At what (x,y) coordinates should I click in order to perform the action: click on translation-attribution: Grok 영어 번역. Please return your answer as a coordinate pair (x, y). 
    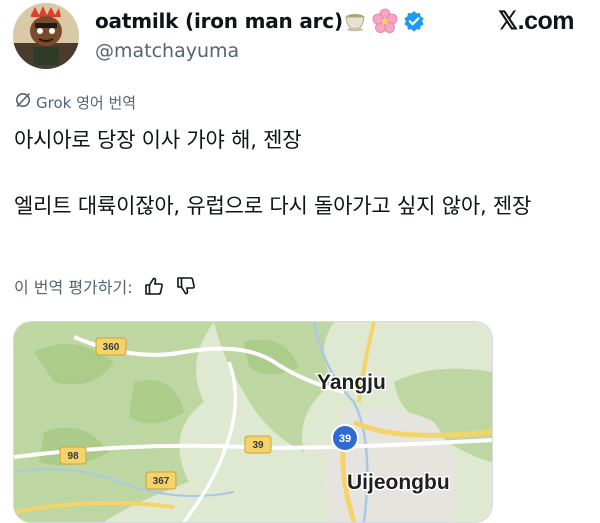
    Looking at the image, I should click on (75, 102).